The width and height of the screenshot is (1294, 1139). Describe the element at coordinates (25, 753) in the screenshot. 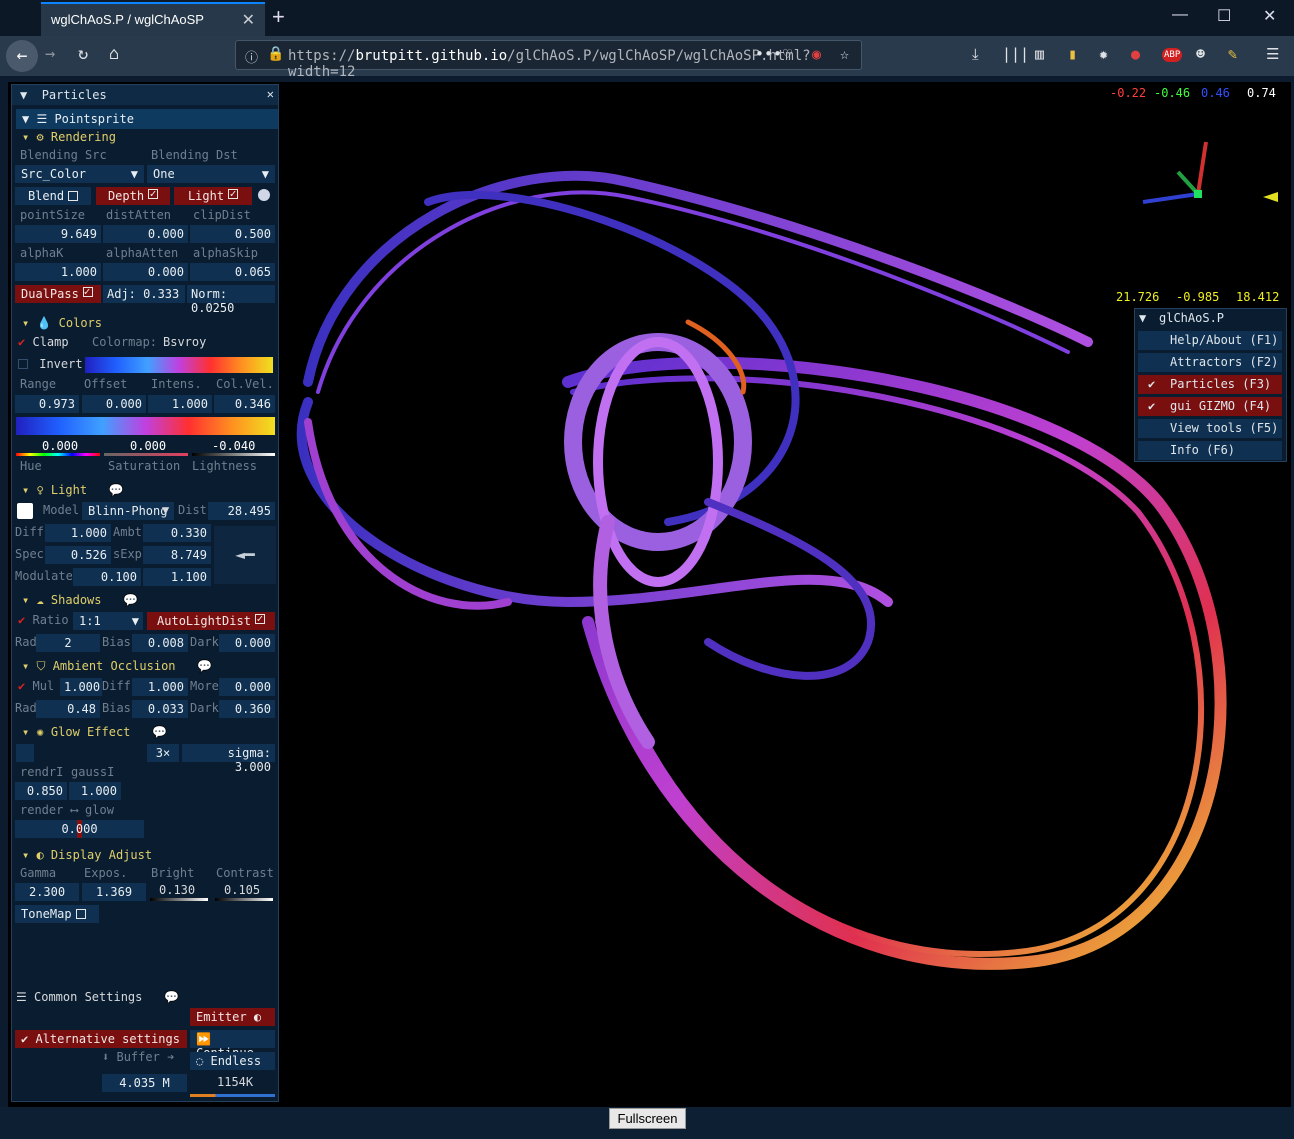

I see `glow-enable-checkbox` at that location.